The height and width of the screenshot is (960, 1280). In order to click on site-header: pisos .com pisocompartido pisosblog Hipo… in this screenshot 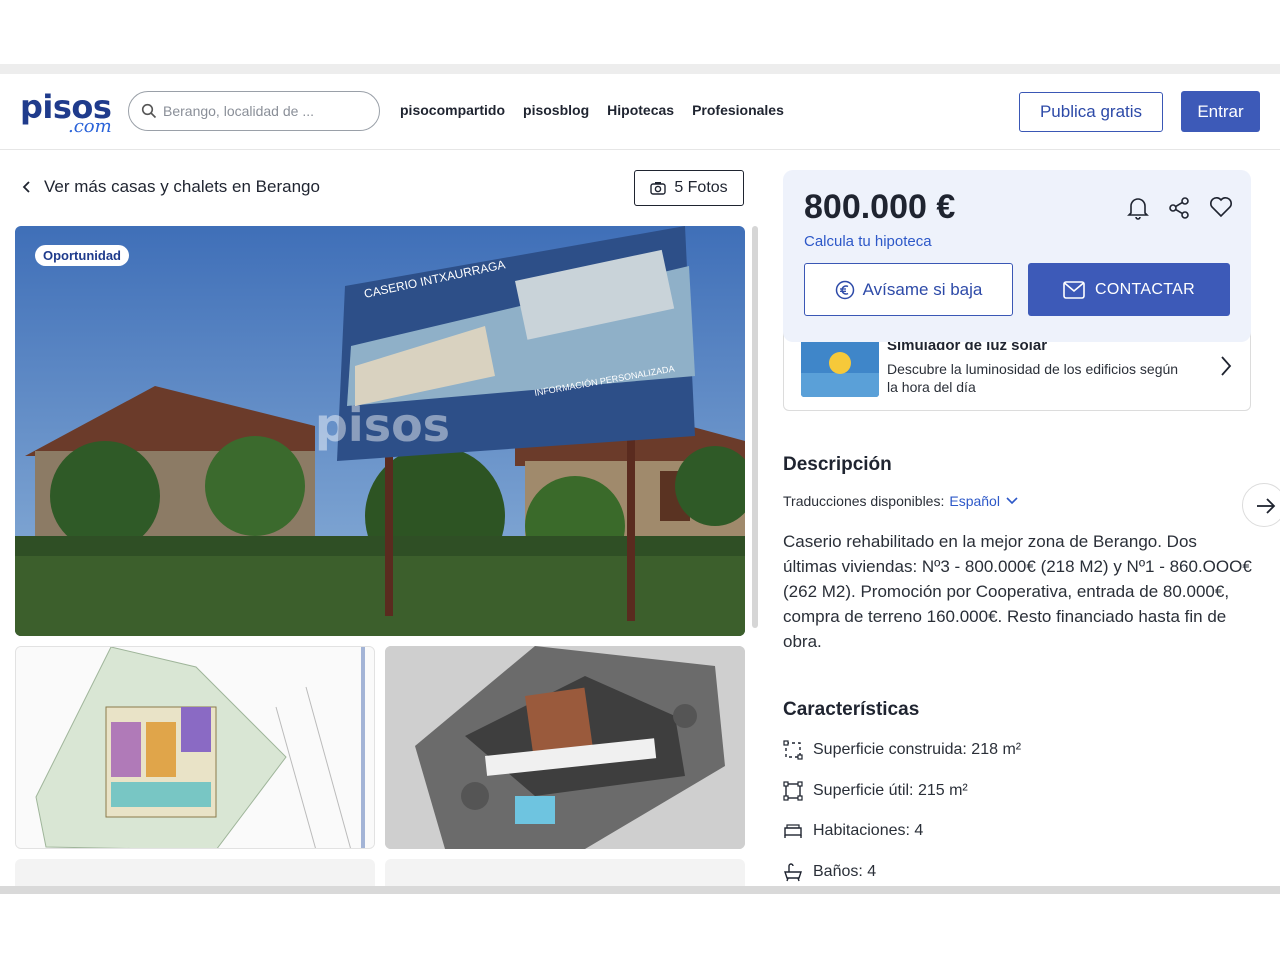, I will do `click(640, 112)`.